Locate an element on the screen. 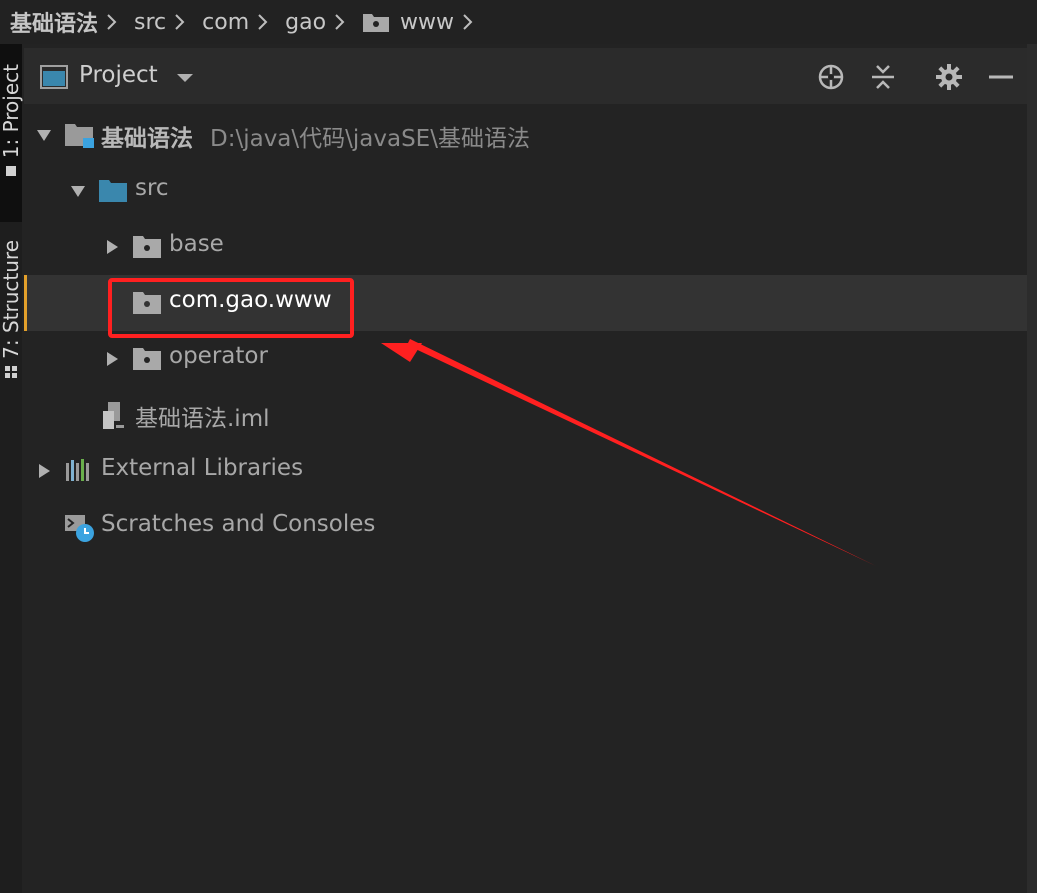 This screenshot has width=1037, height=893. project-window-icon is located at coordinates (54, 77).